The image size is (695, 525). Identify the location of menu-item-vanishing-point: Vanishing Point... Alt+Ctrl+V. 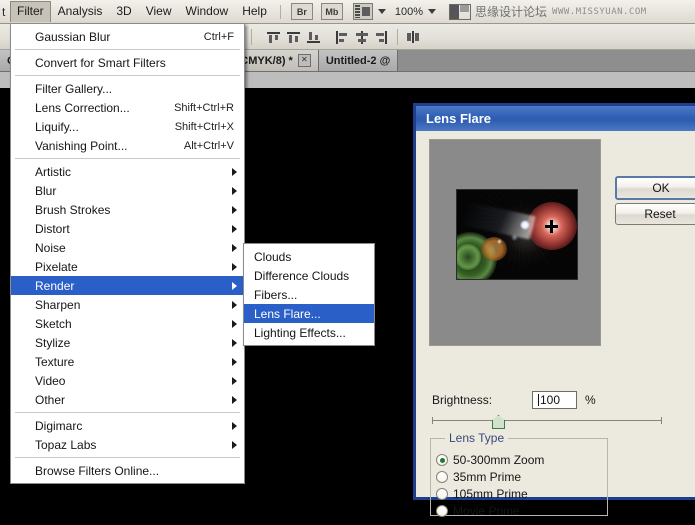
(127, 145).